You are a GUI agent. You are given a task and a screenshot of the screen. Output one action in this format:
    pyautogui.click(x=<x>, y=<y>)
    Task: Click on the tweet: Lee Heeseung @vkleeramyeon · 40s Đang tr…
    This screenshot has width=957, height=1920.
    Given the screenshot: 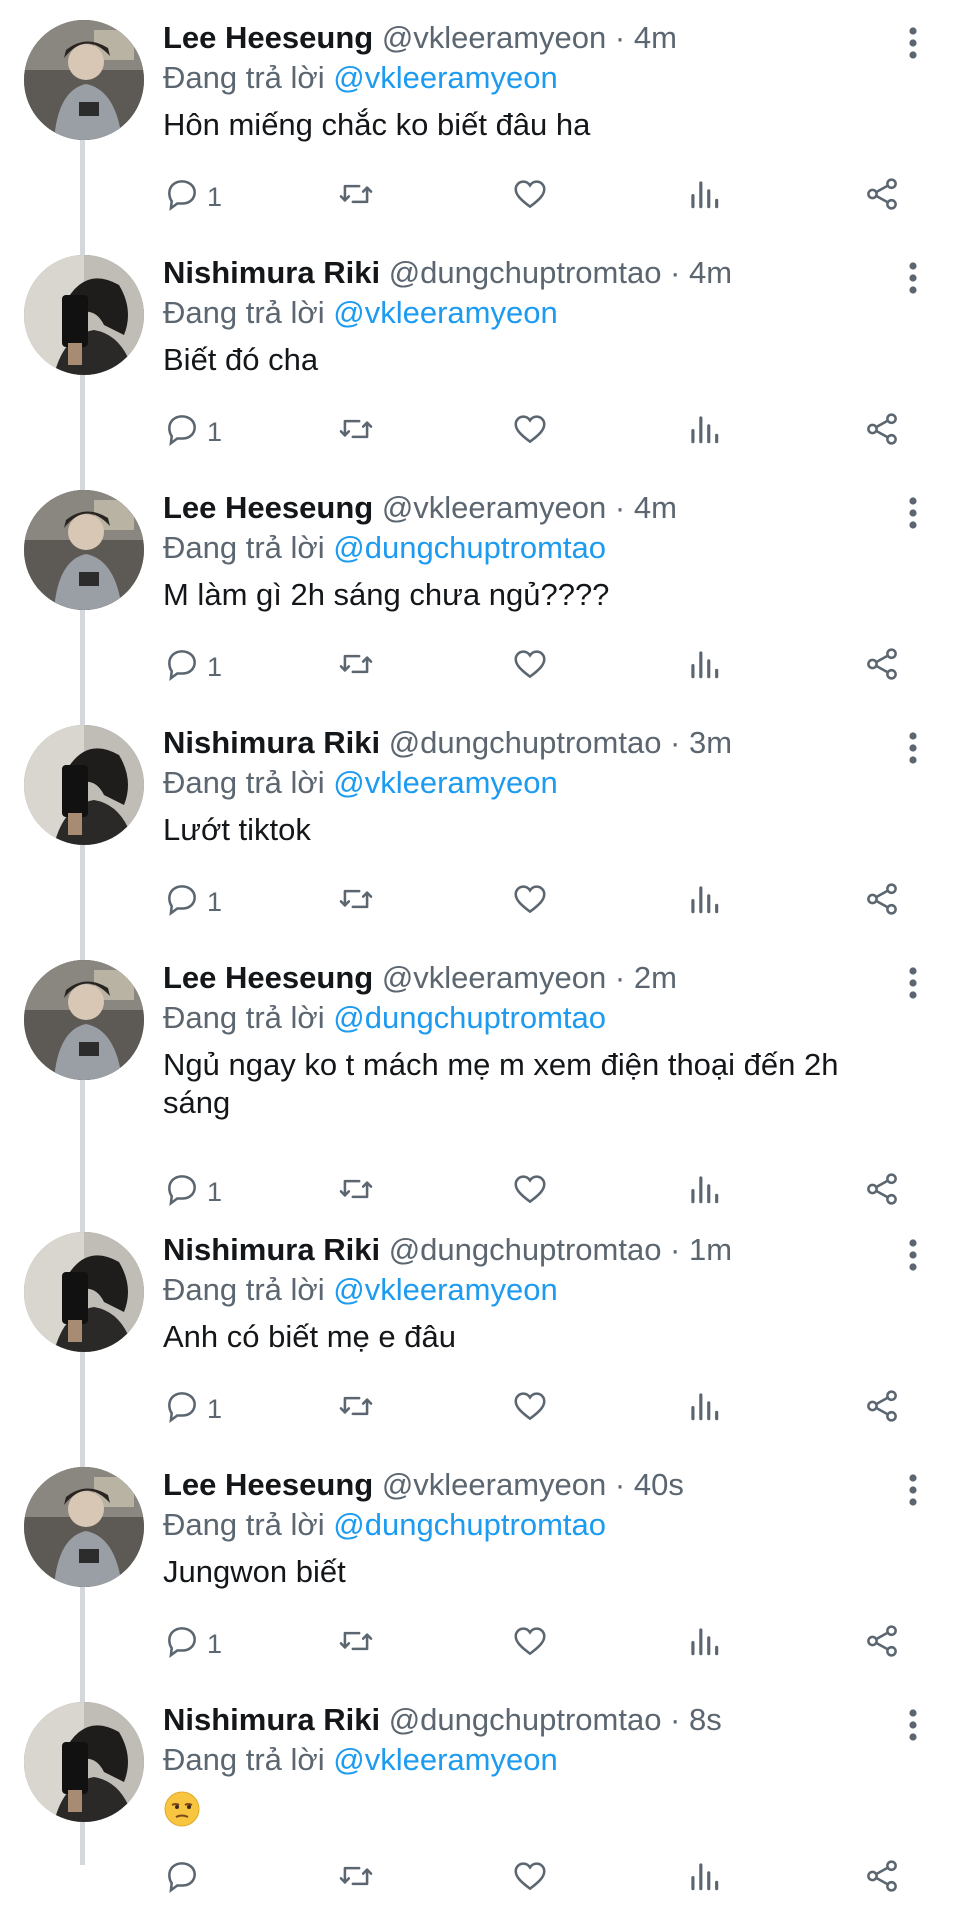 What is the action you would take?
    pyautogui.click(x=478, y=1564)
    